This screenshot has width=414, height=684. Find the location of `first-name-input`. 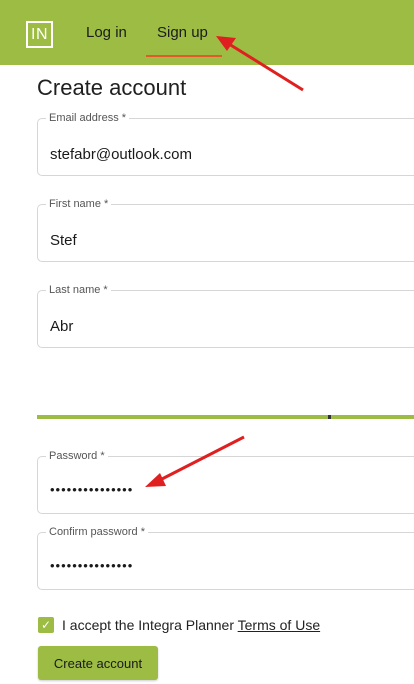

first-name-input is located at coordinates (220, 240).